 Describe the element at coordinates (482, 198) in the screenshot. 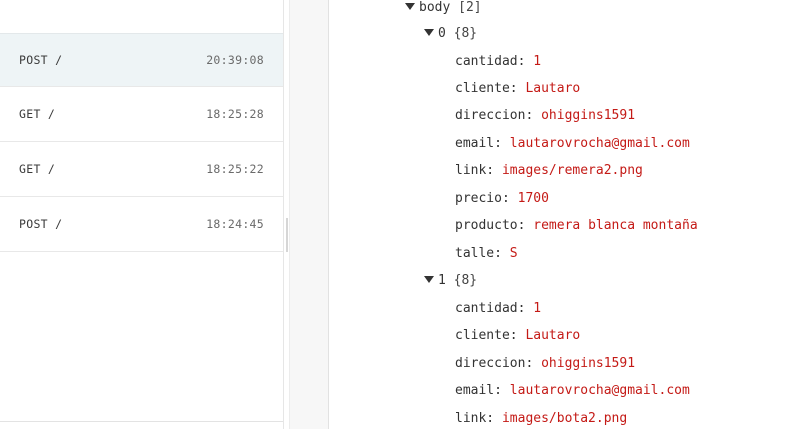

I see `field-key: precio:` at that location.